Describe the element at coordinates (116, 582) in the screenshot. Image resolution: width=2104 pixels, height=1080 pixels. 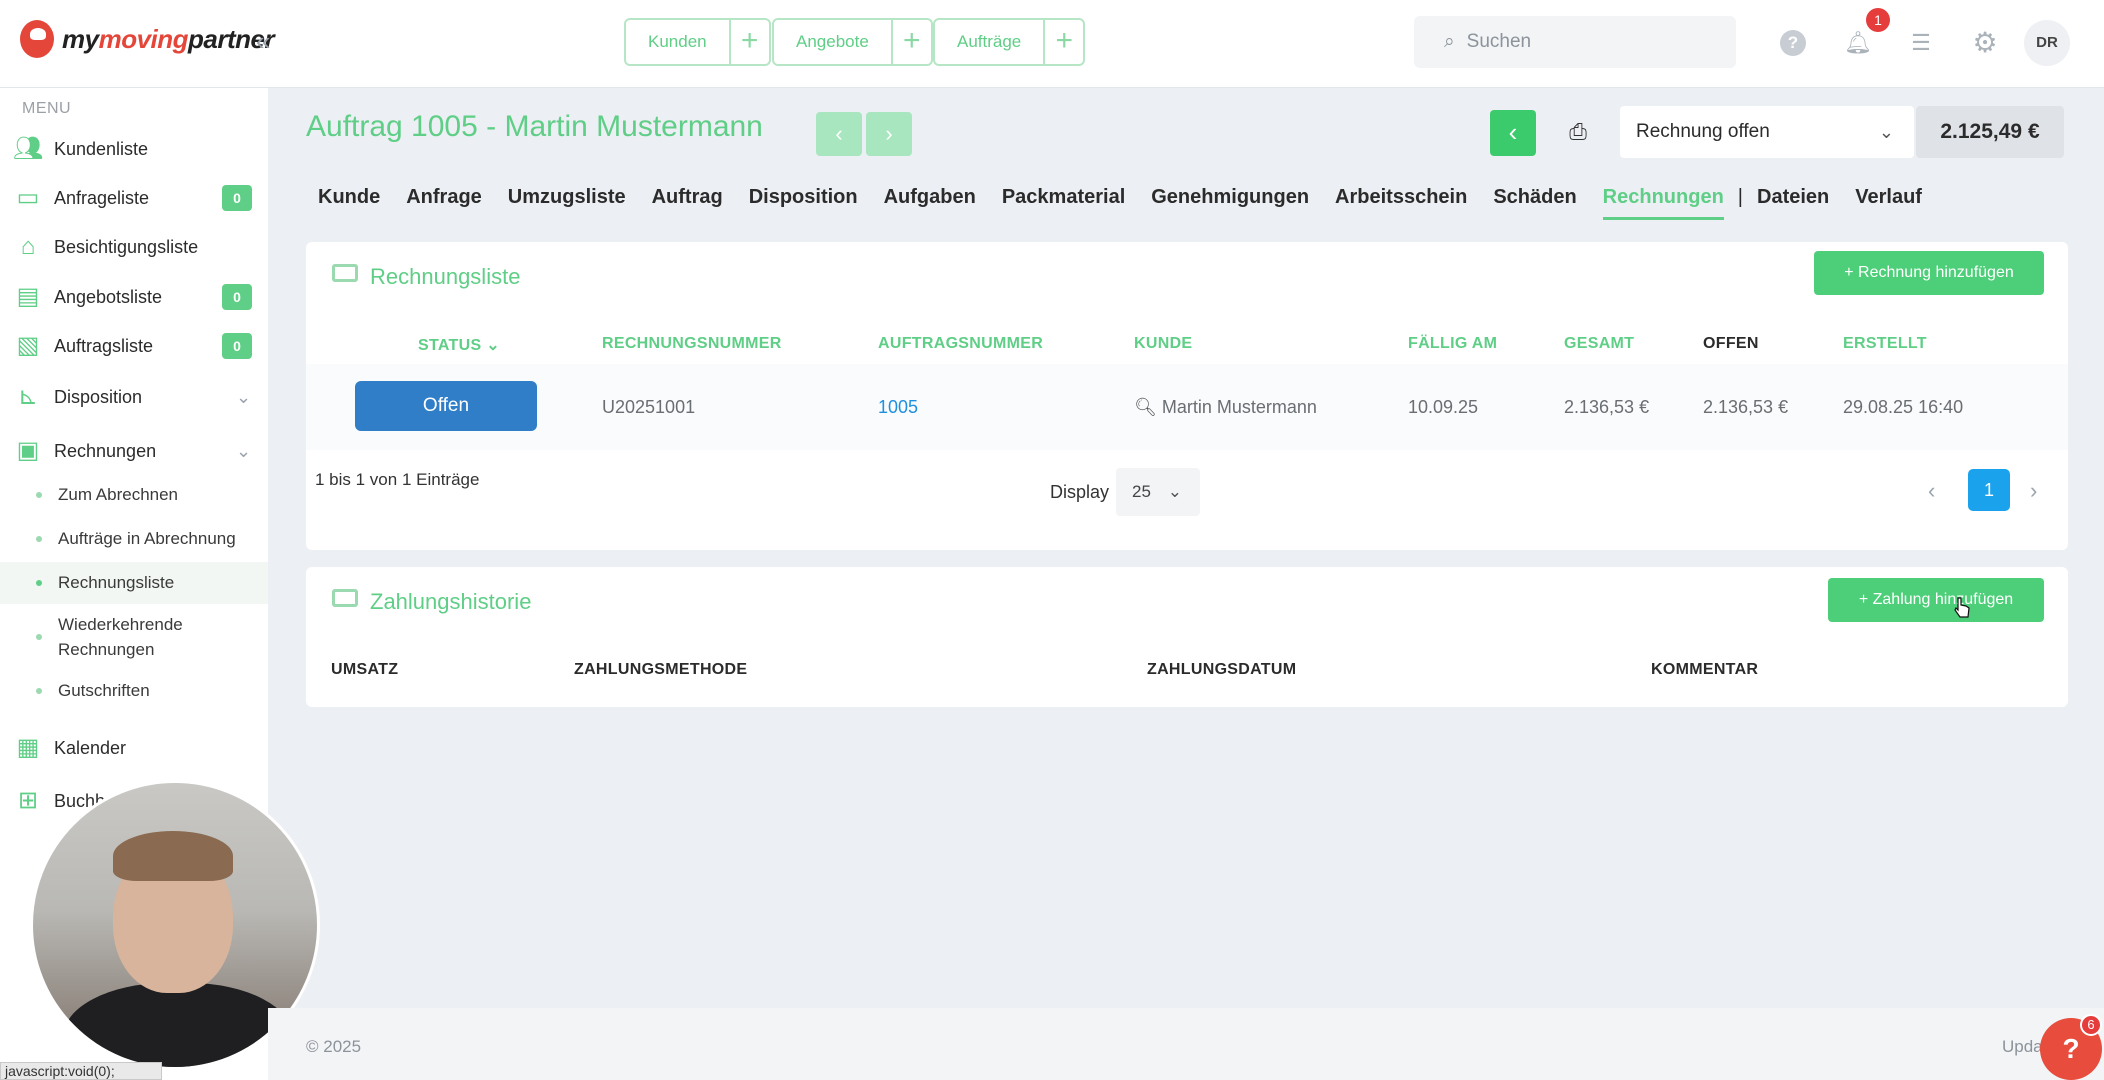
I see `sidebar-subitem-label: Rechnungsliste` at that location.